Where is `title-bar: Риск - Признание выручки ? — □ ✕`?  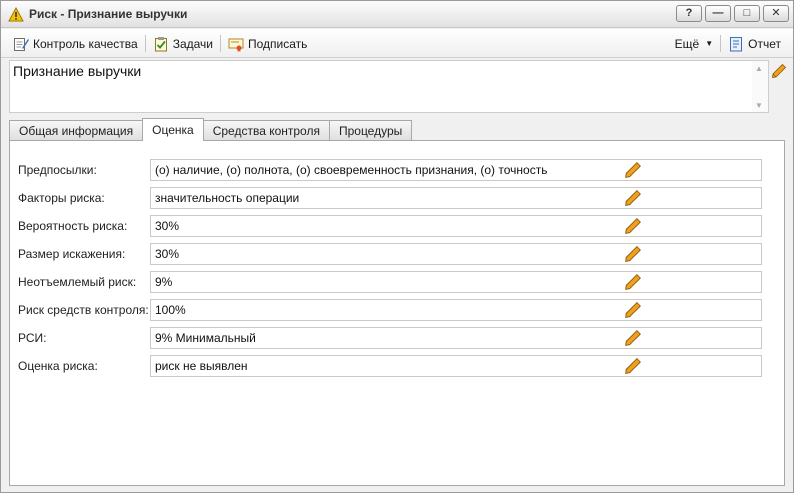 title-bar: Риск - Признание выручки ? — □ ✕ is located at coordinates (397, 14).